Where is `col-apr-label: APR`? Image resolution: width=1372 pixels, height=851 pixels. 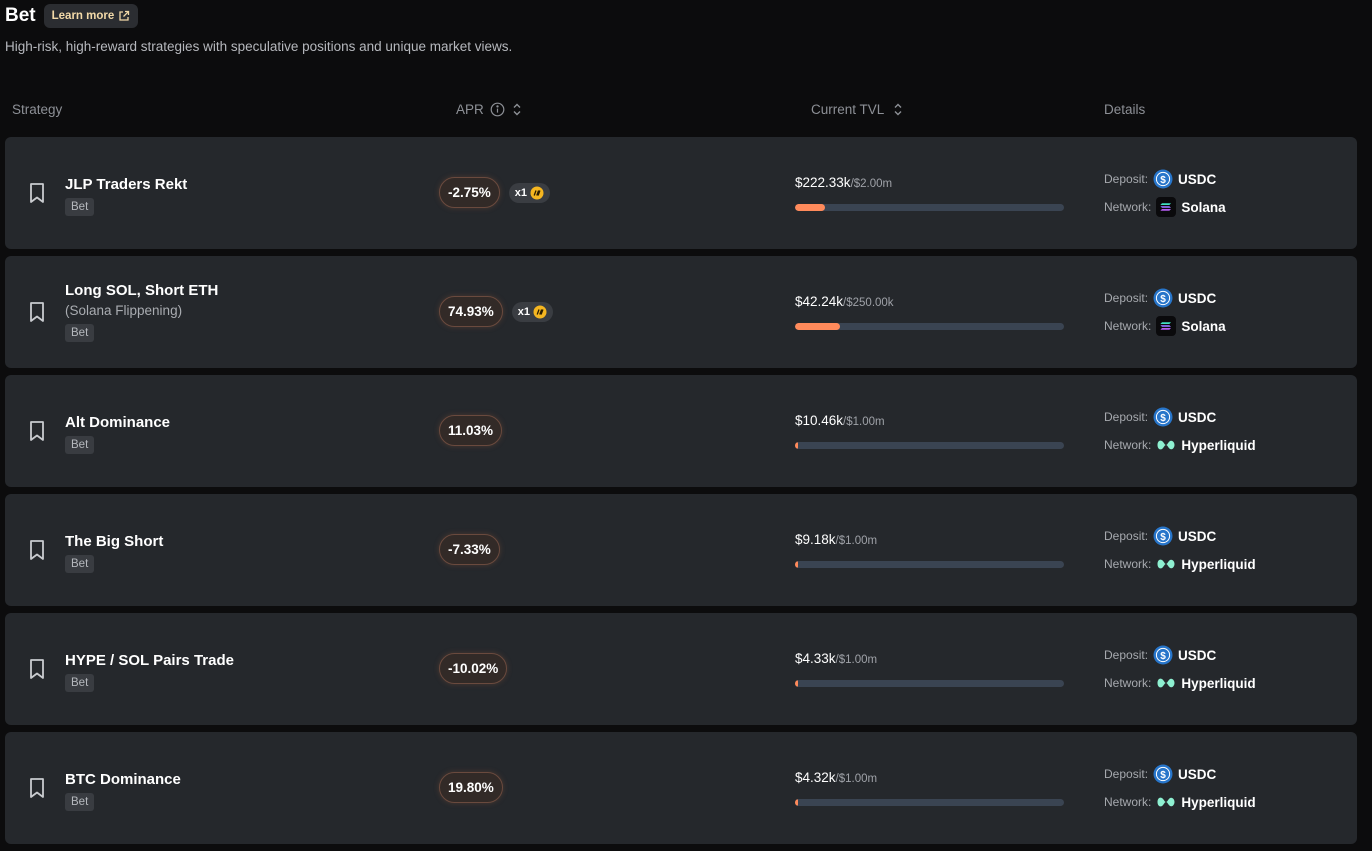
col-apr-label: APR is located at coordinates (470, 109).